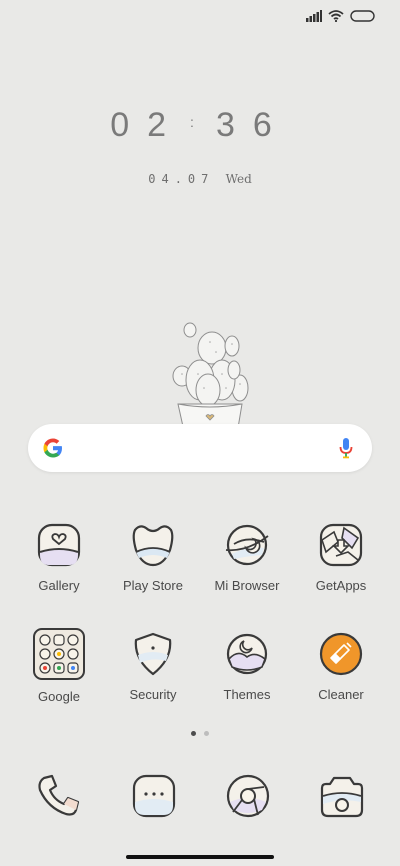 The height and width of the screenshot is (866, 400). I want to click on chrome-icon, so click(248, 796).